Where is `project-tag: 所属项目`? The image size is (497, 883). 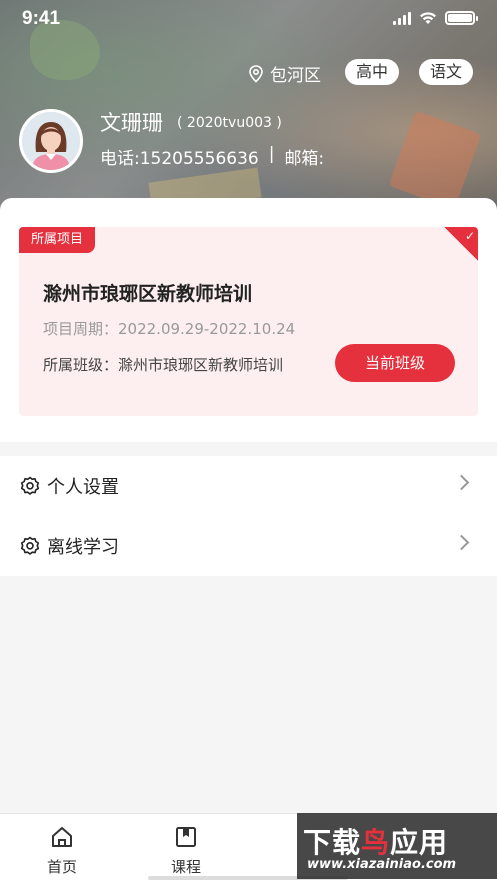
project-tag: 所属项目 is located at coordinates (57, 240).